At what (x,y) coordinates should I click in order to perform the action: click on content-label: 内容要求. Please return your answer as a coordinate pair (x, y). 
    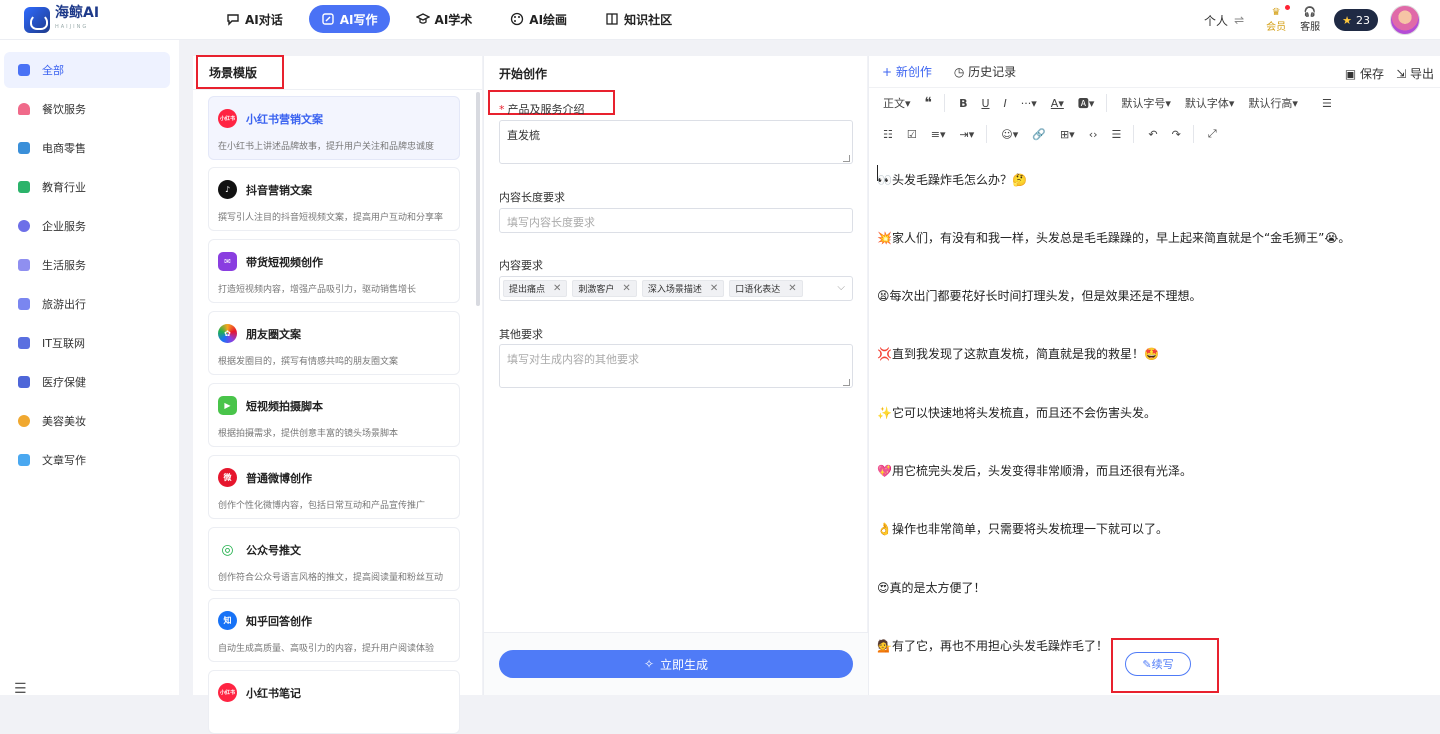
    Looking at the image, I should click on (521, 265).